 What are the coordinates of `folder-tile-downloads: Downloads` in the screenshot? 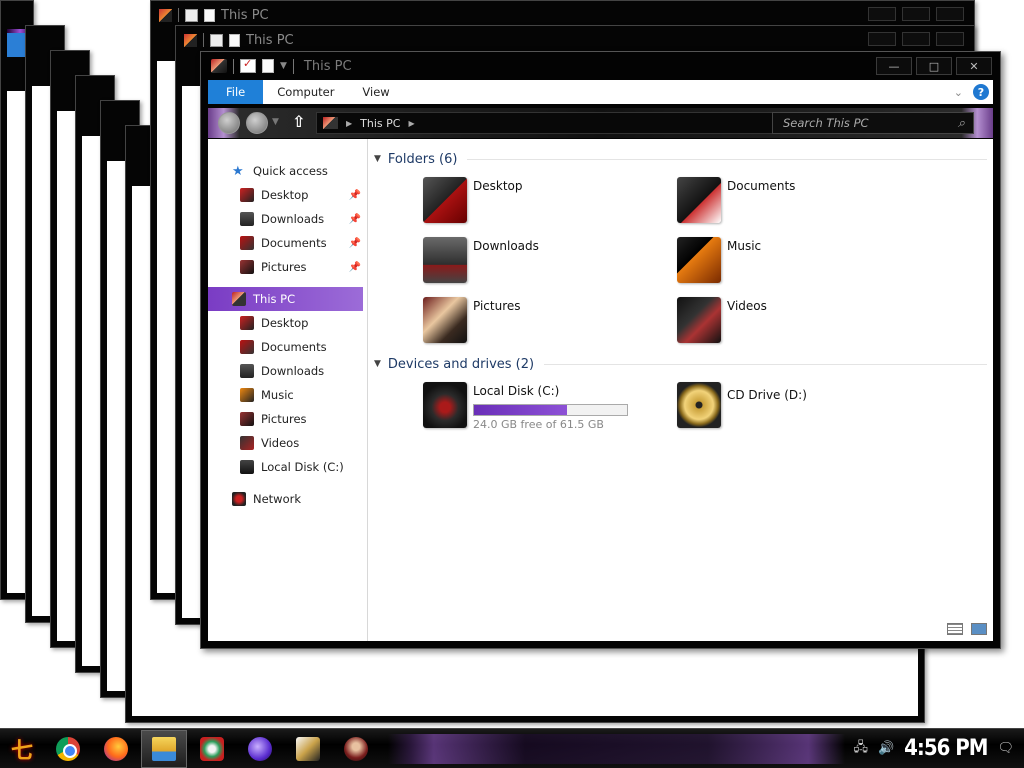 It's located at (548, 262).